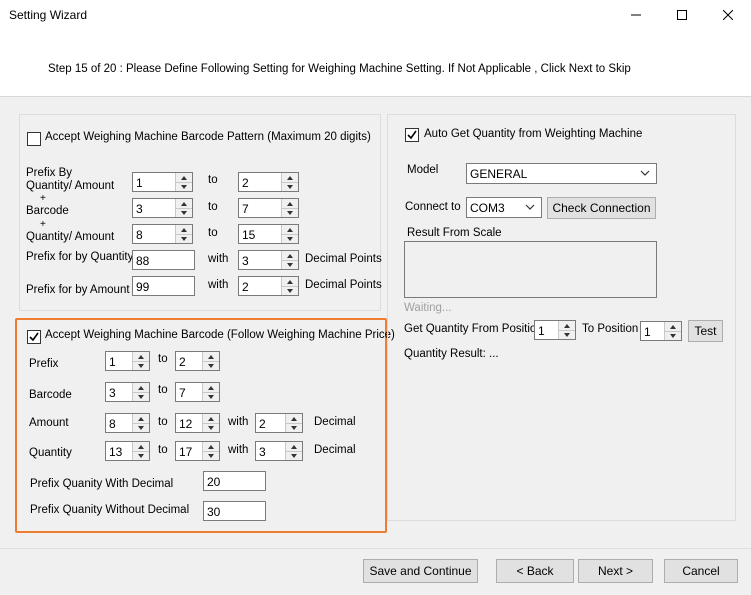  I want to click on fp-amount-from-spinner: 8, so click(127, 423).